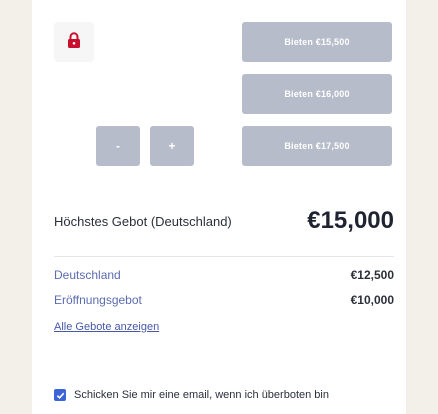 The width and height of the screenshot is (438, 414). Describe the element at coordinates (317, 146) in the screenshot. I see `bid-button-17500: Bieten €17,500` at that location.